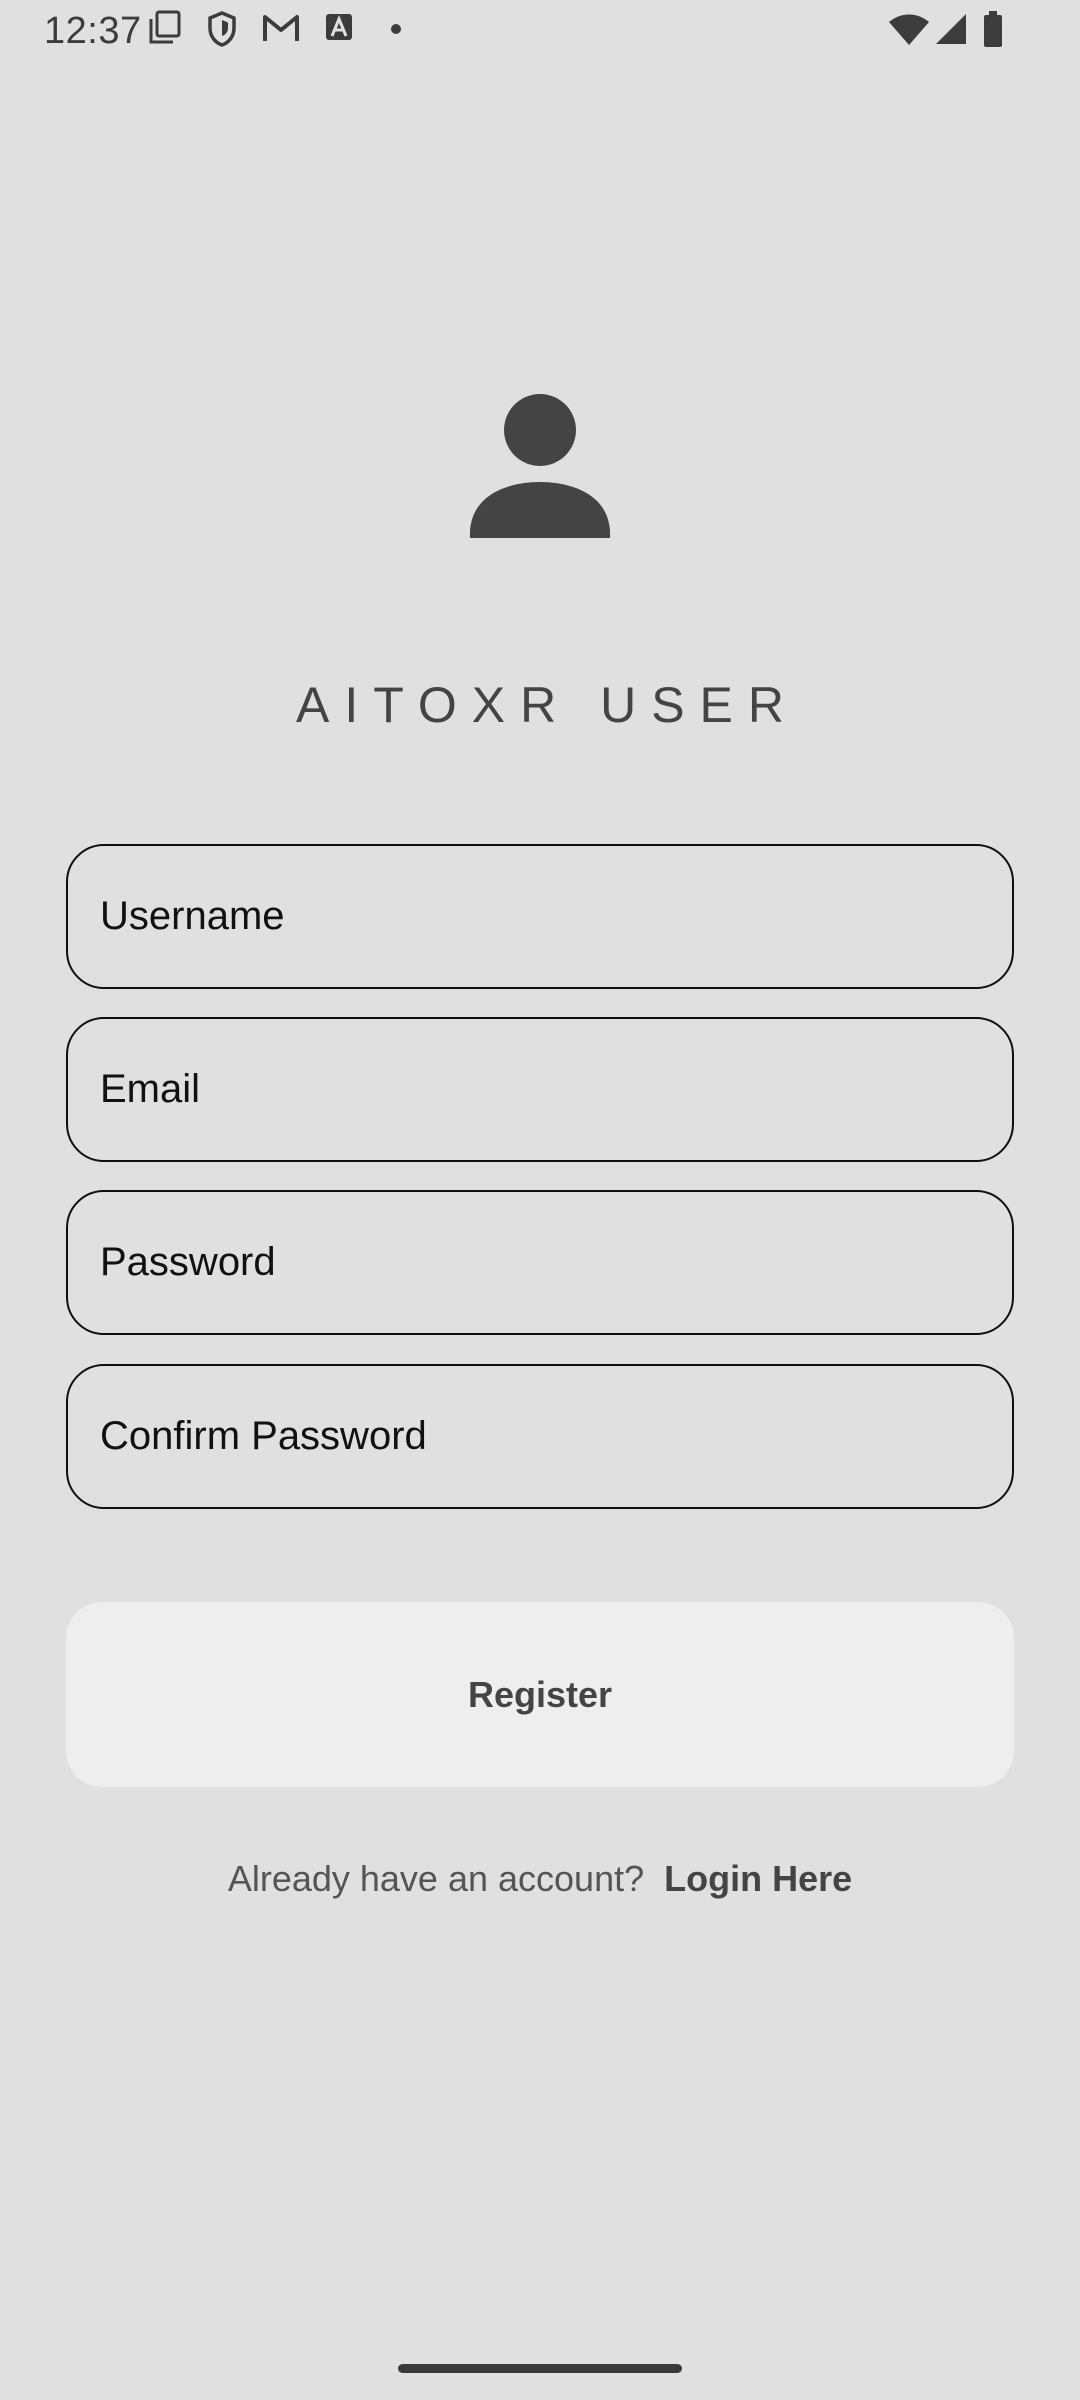 The height and width of the screenshot is (2400, 1080). I want to click on login-here-link: Login Here, so click(758, 1878).